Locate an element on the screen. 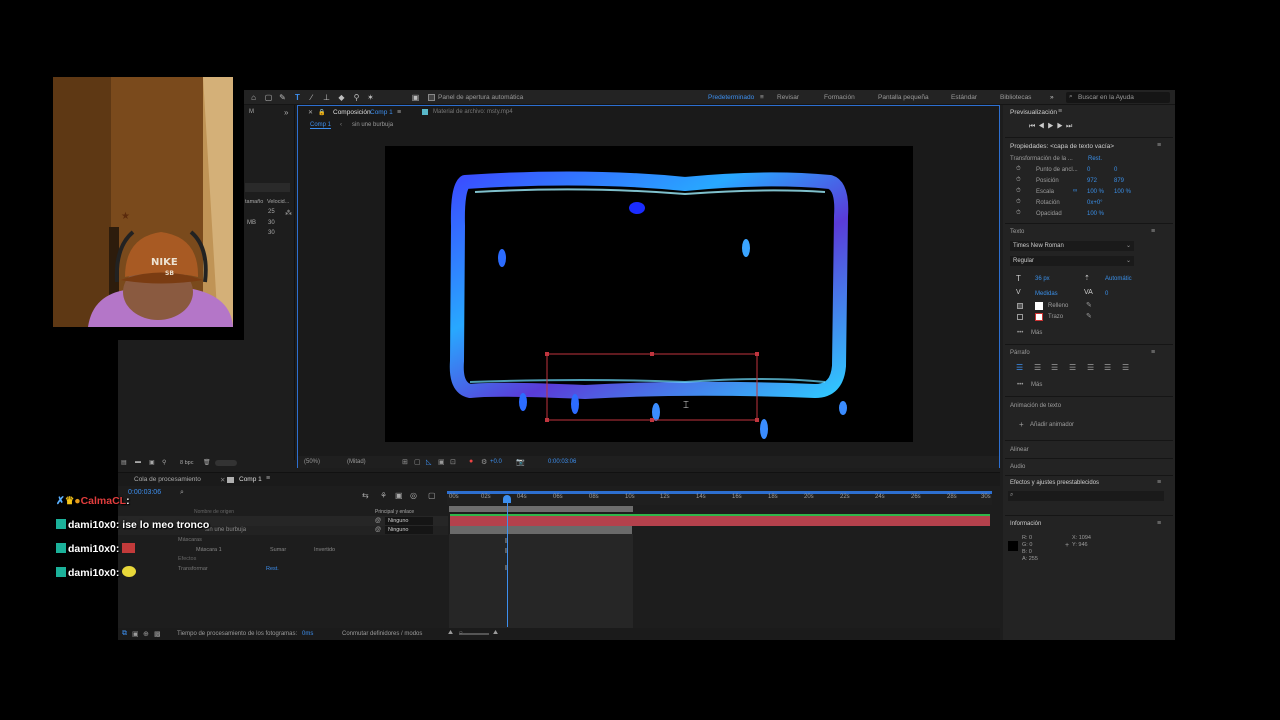 The height and width of the screenshot is (720, 1280). zoom-in-icon: ⛰ is located at coordinates (495, 633).